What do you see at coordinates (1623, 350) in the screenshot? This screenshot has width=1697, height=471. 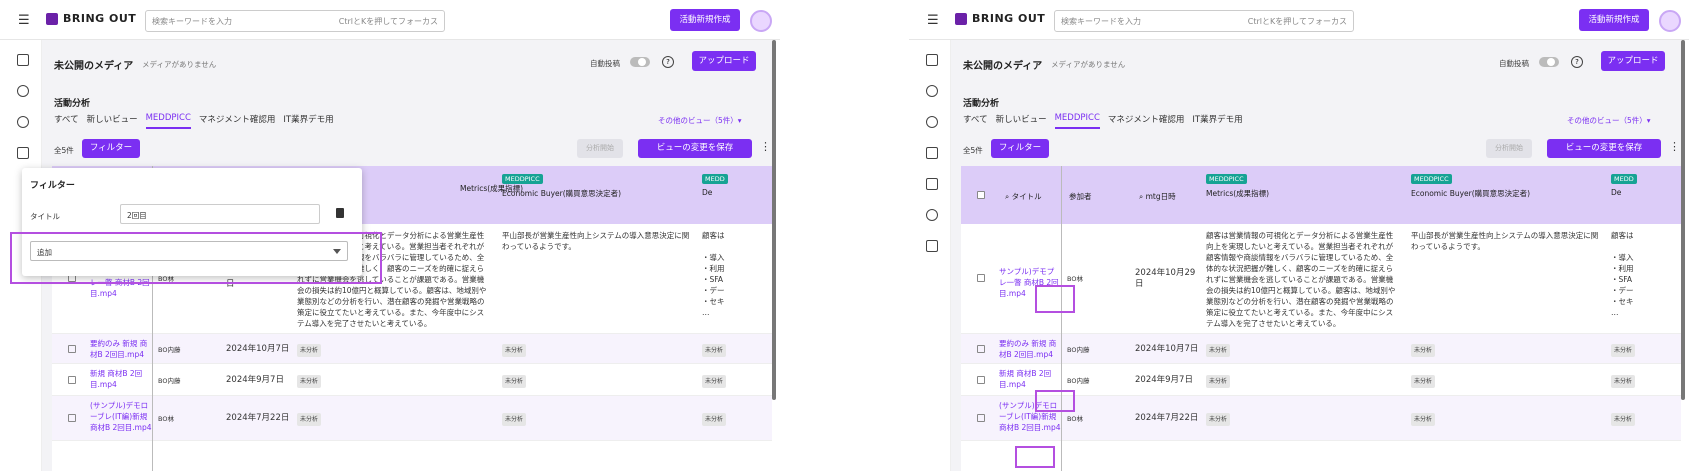 I see `row-decision: 未分析` at bounding box center [1623, 350].